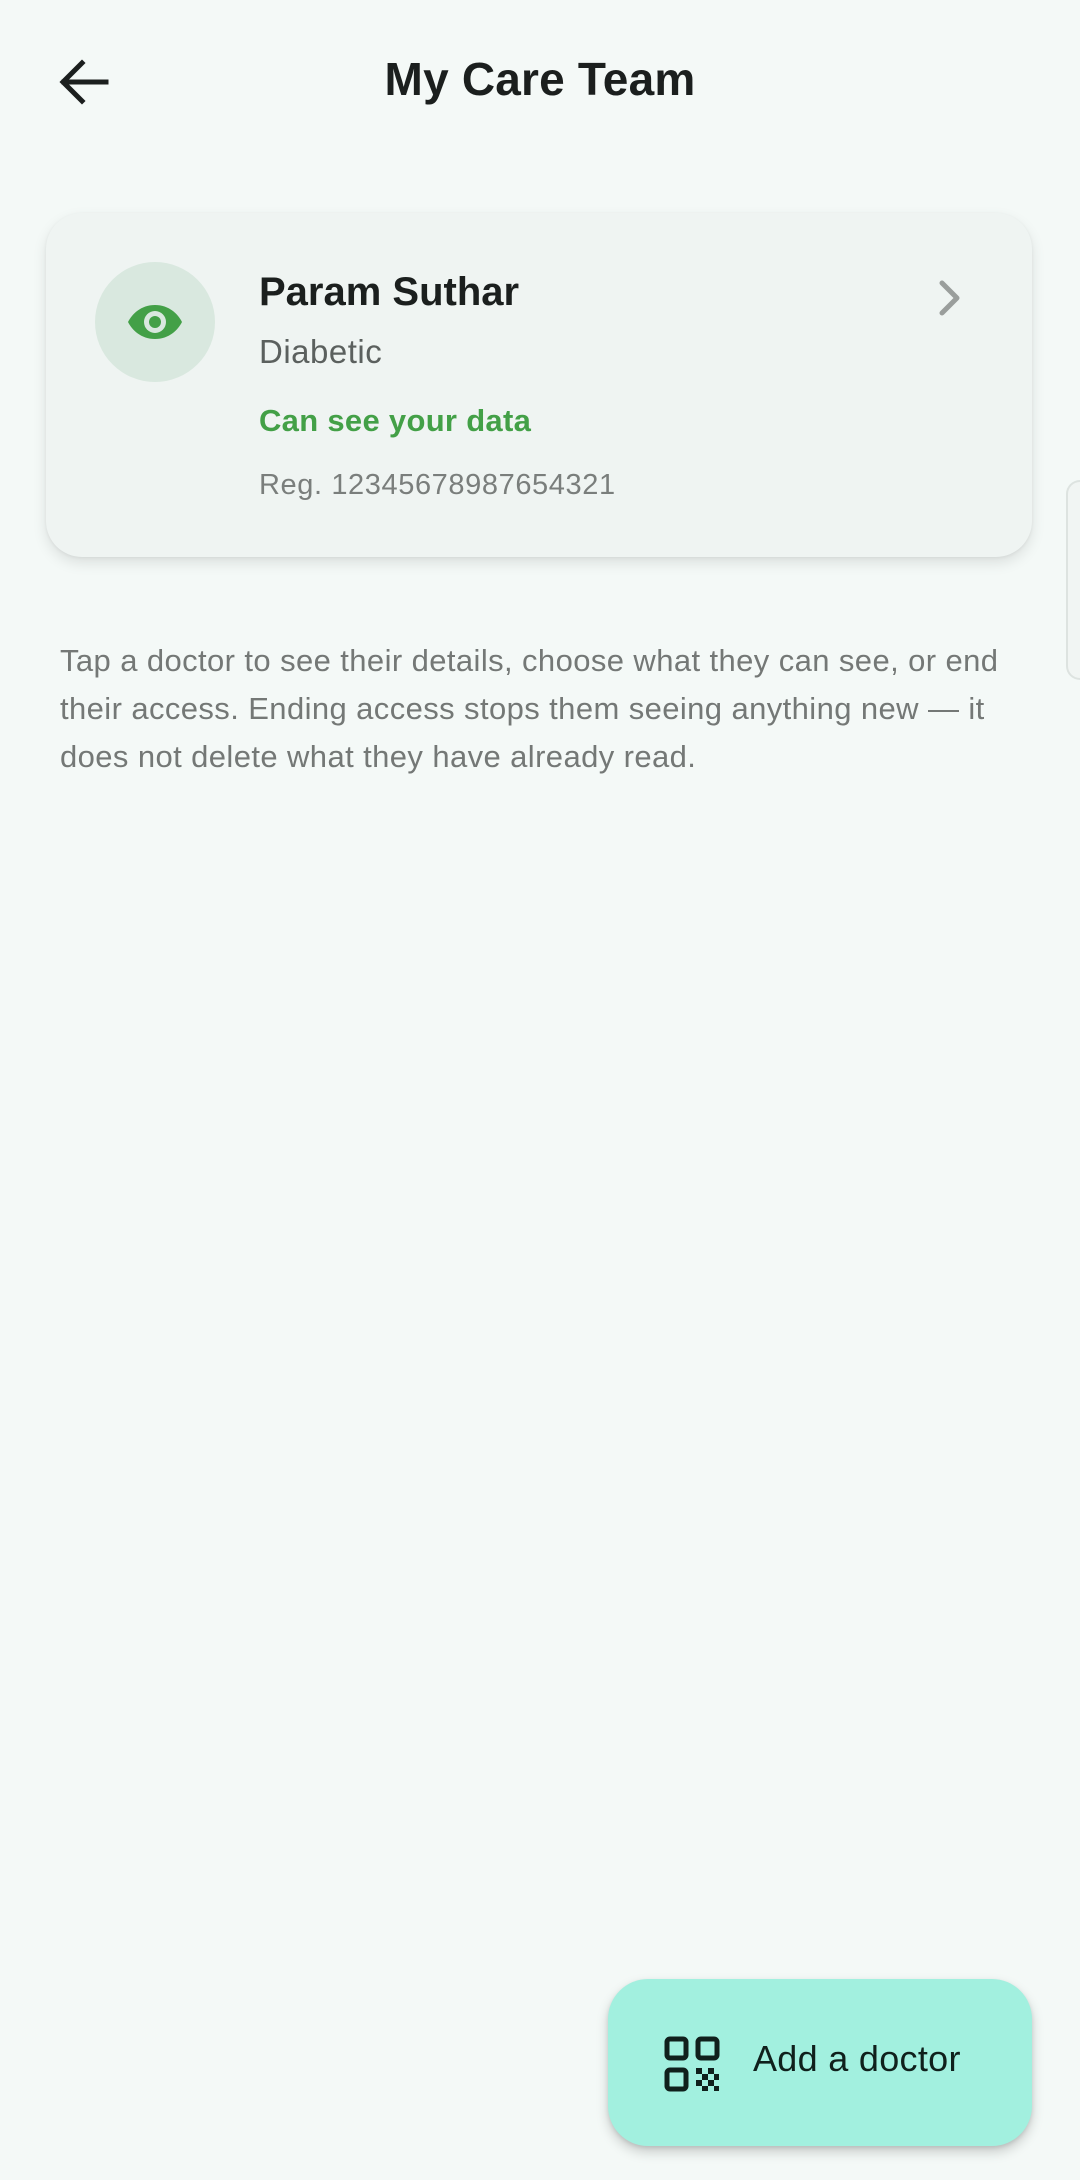  I want to click on doctor-name: Param Suthar, so click(389, 292).